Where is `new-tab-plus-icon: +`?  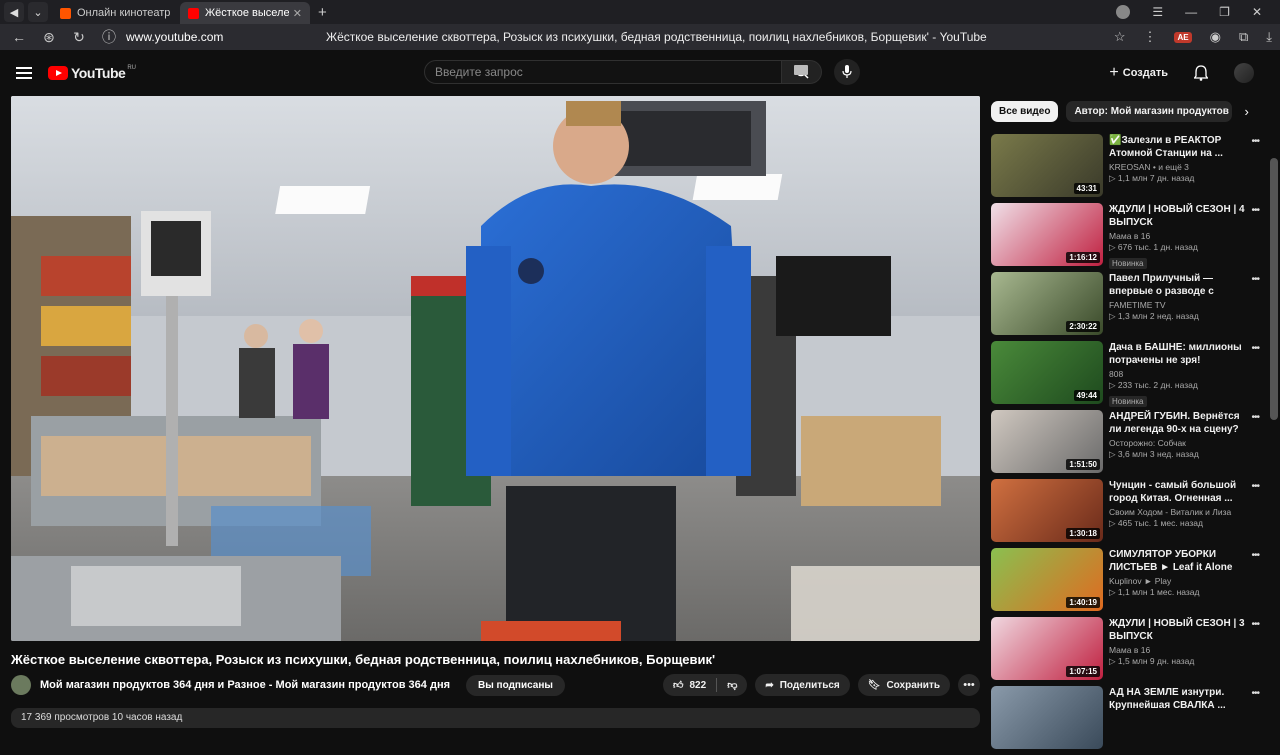 new-tab-plus-icon: + is located at coordinates (322, 12).